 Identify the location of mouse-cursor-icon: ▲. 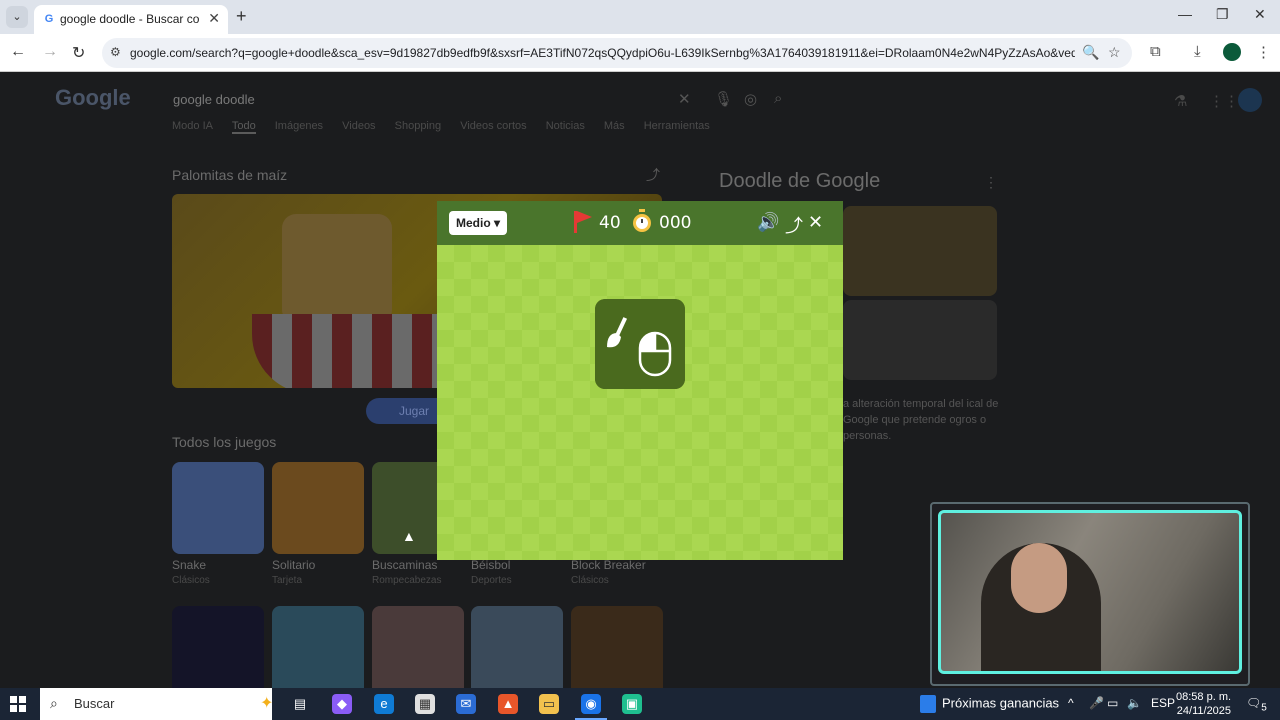
(409, 536).